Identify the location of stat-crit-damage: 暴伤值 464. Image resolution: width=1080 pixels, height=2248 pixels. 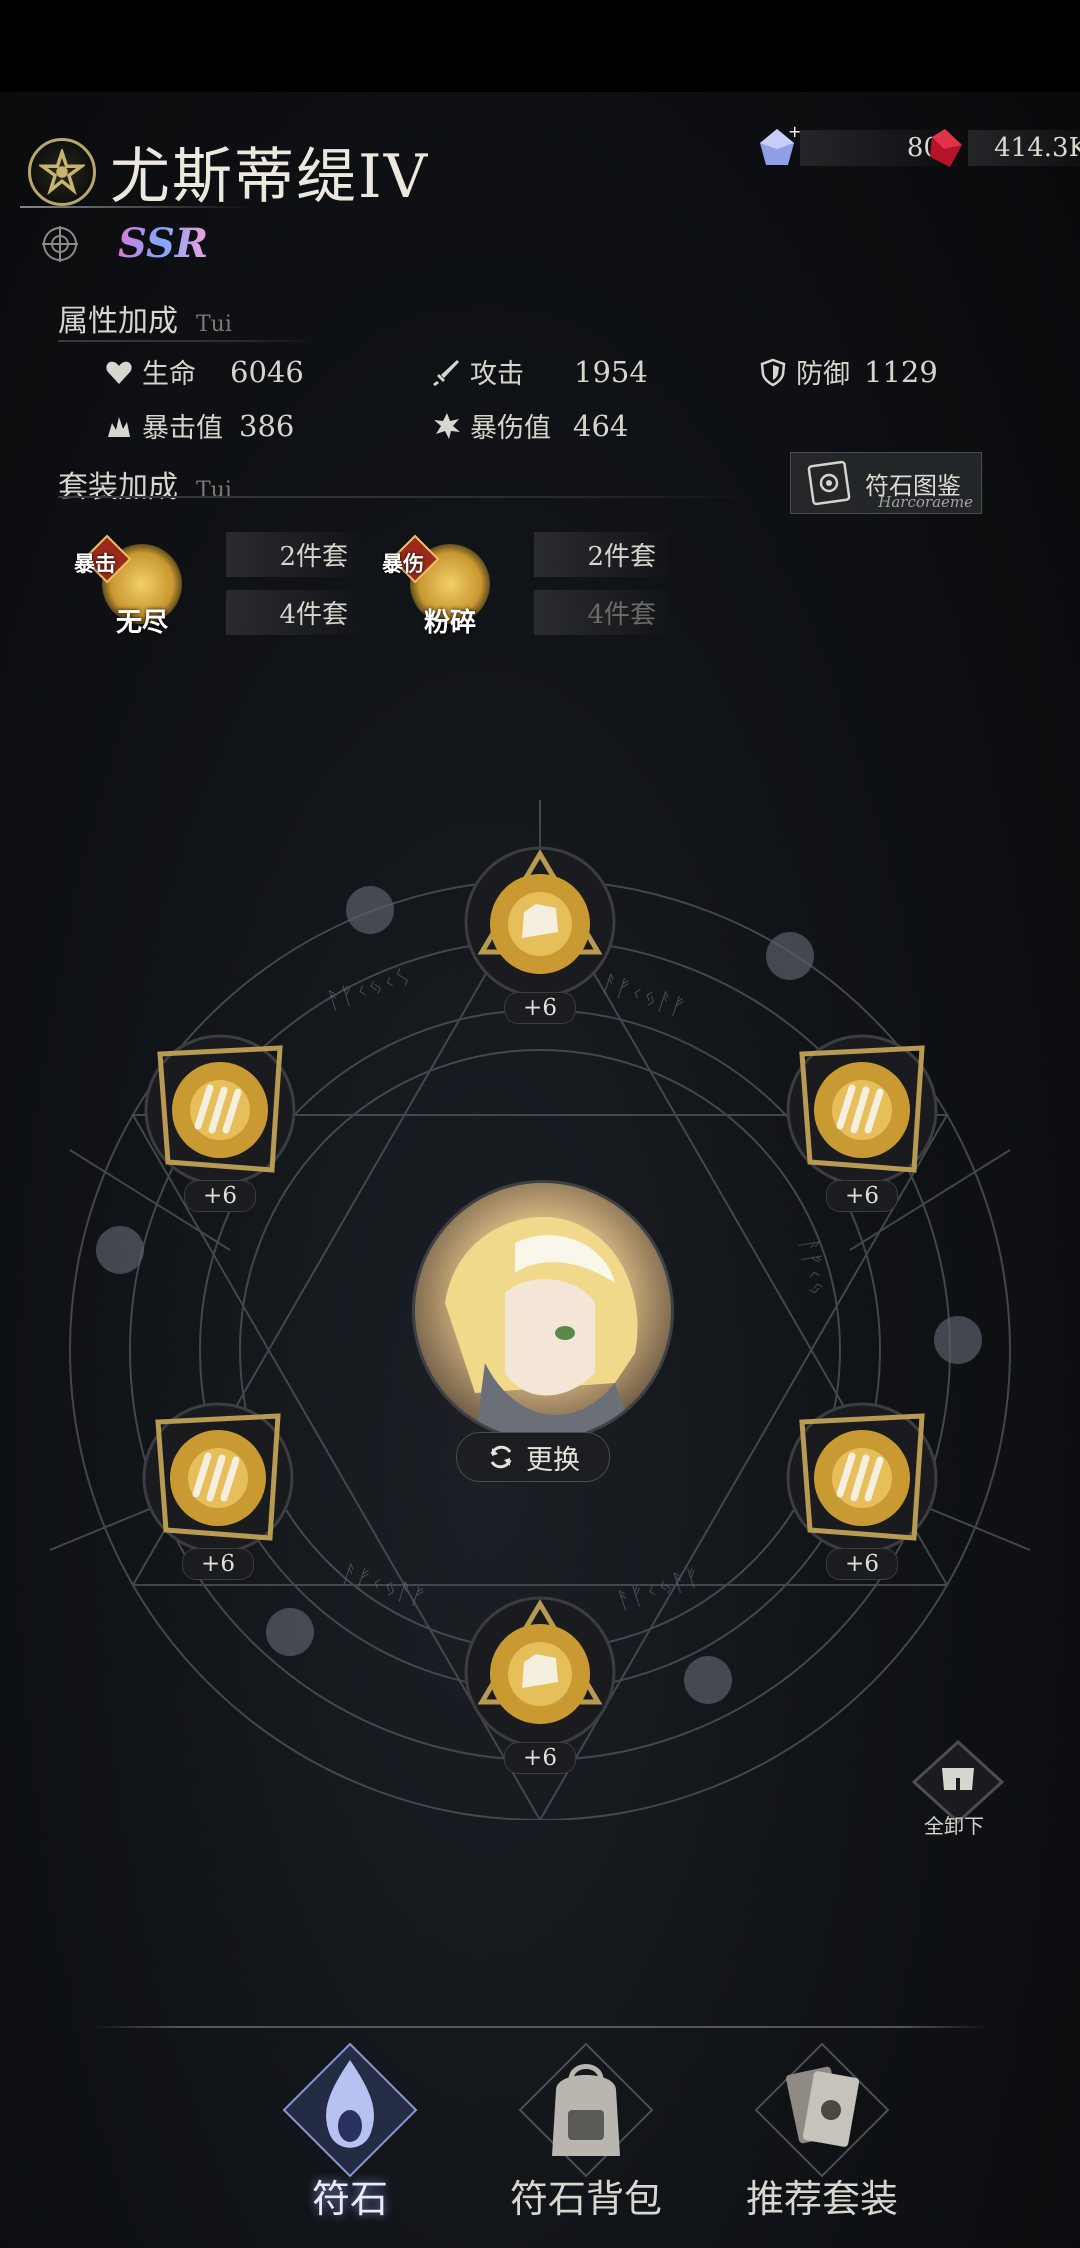
(530, 425).